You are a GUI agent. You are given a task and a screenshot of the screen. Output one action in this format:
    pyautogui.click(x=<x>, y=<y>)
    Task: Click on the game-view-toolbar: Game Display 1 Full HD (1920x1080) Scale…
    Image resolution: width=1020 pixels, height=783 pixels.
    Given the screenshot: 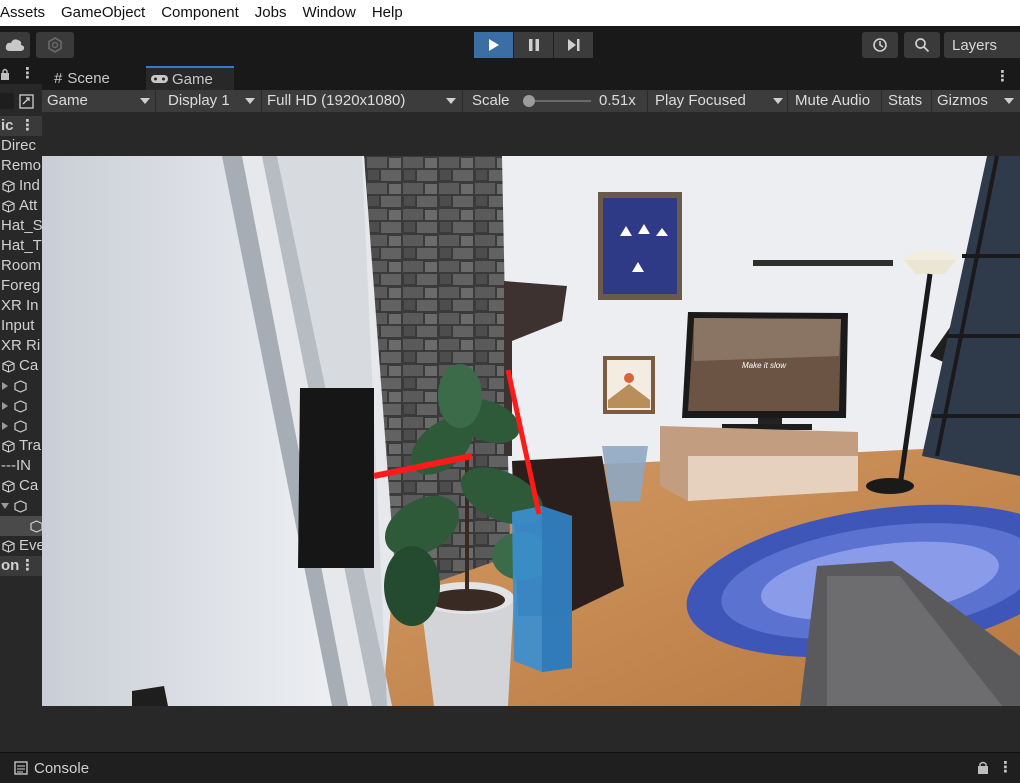 What is the action you would take?
    pyautogui.click(x=531, y=101)
    